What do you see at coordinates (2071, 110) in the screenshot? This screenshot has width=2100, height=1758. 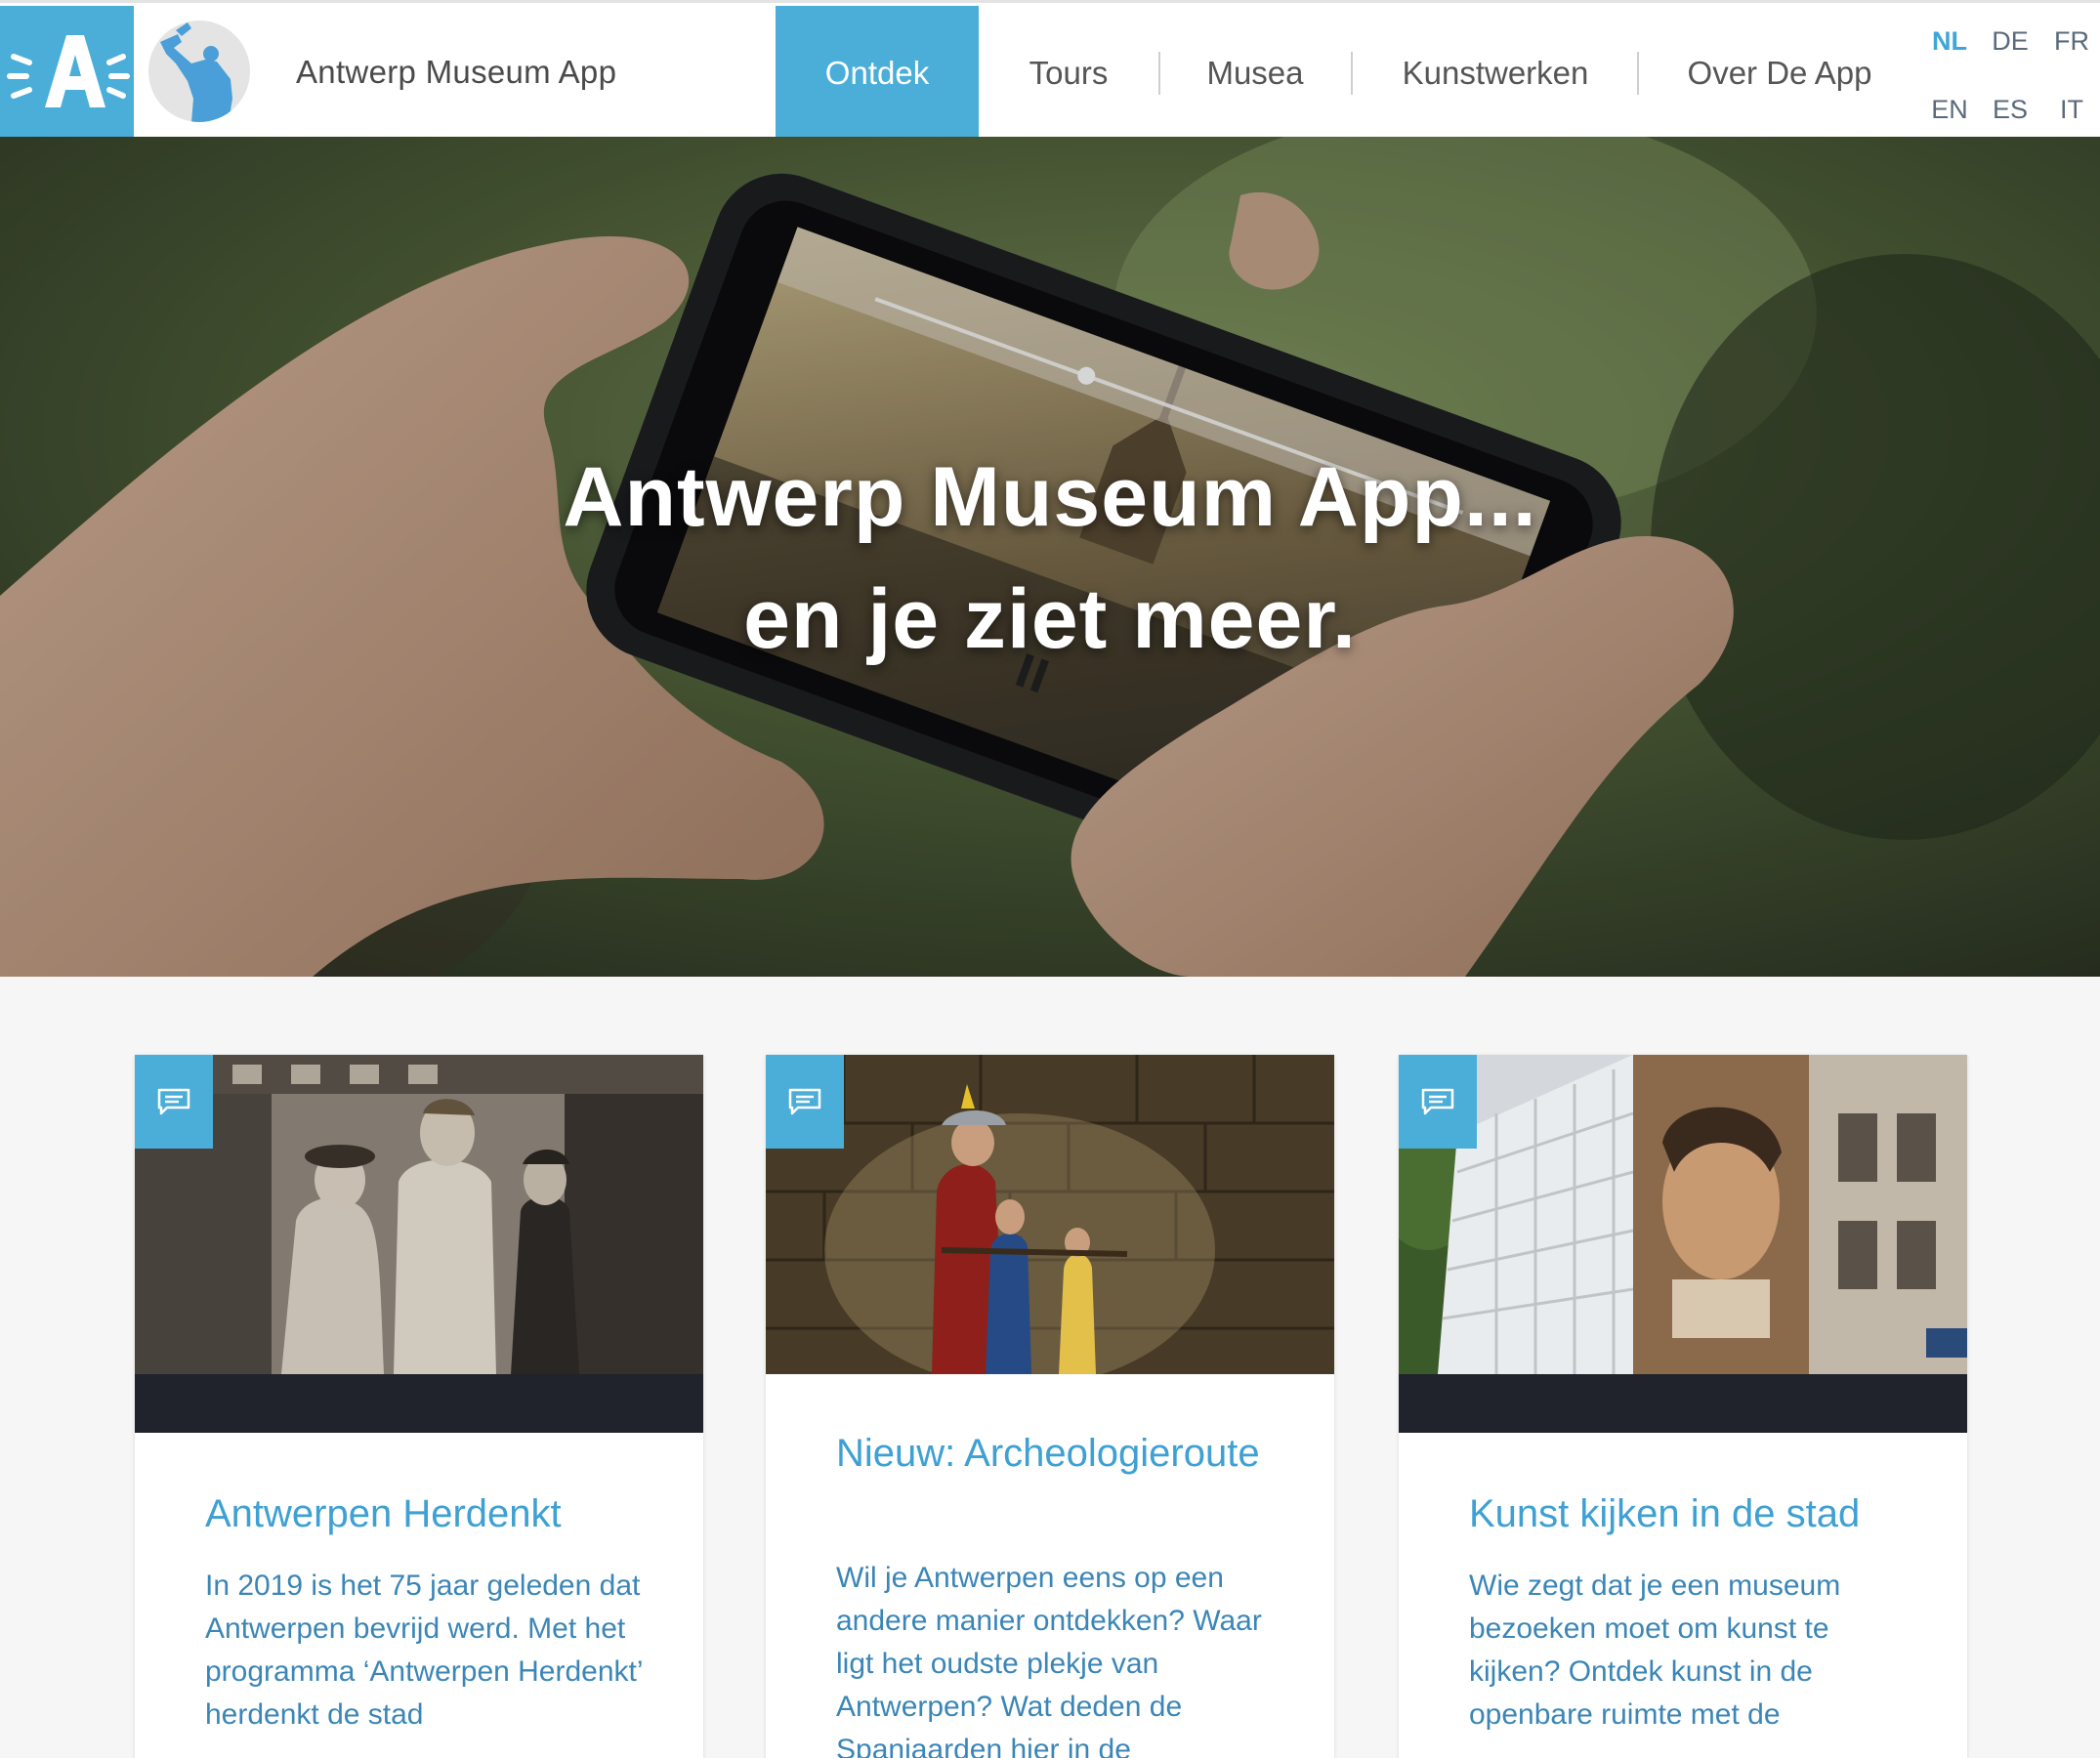 I see `language-it: IT` at bounding box center [2071, 110].